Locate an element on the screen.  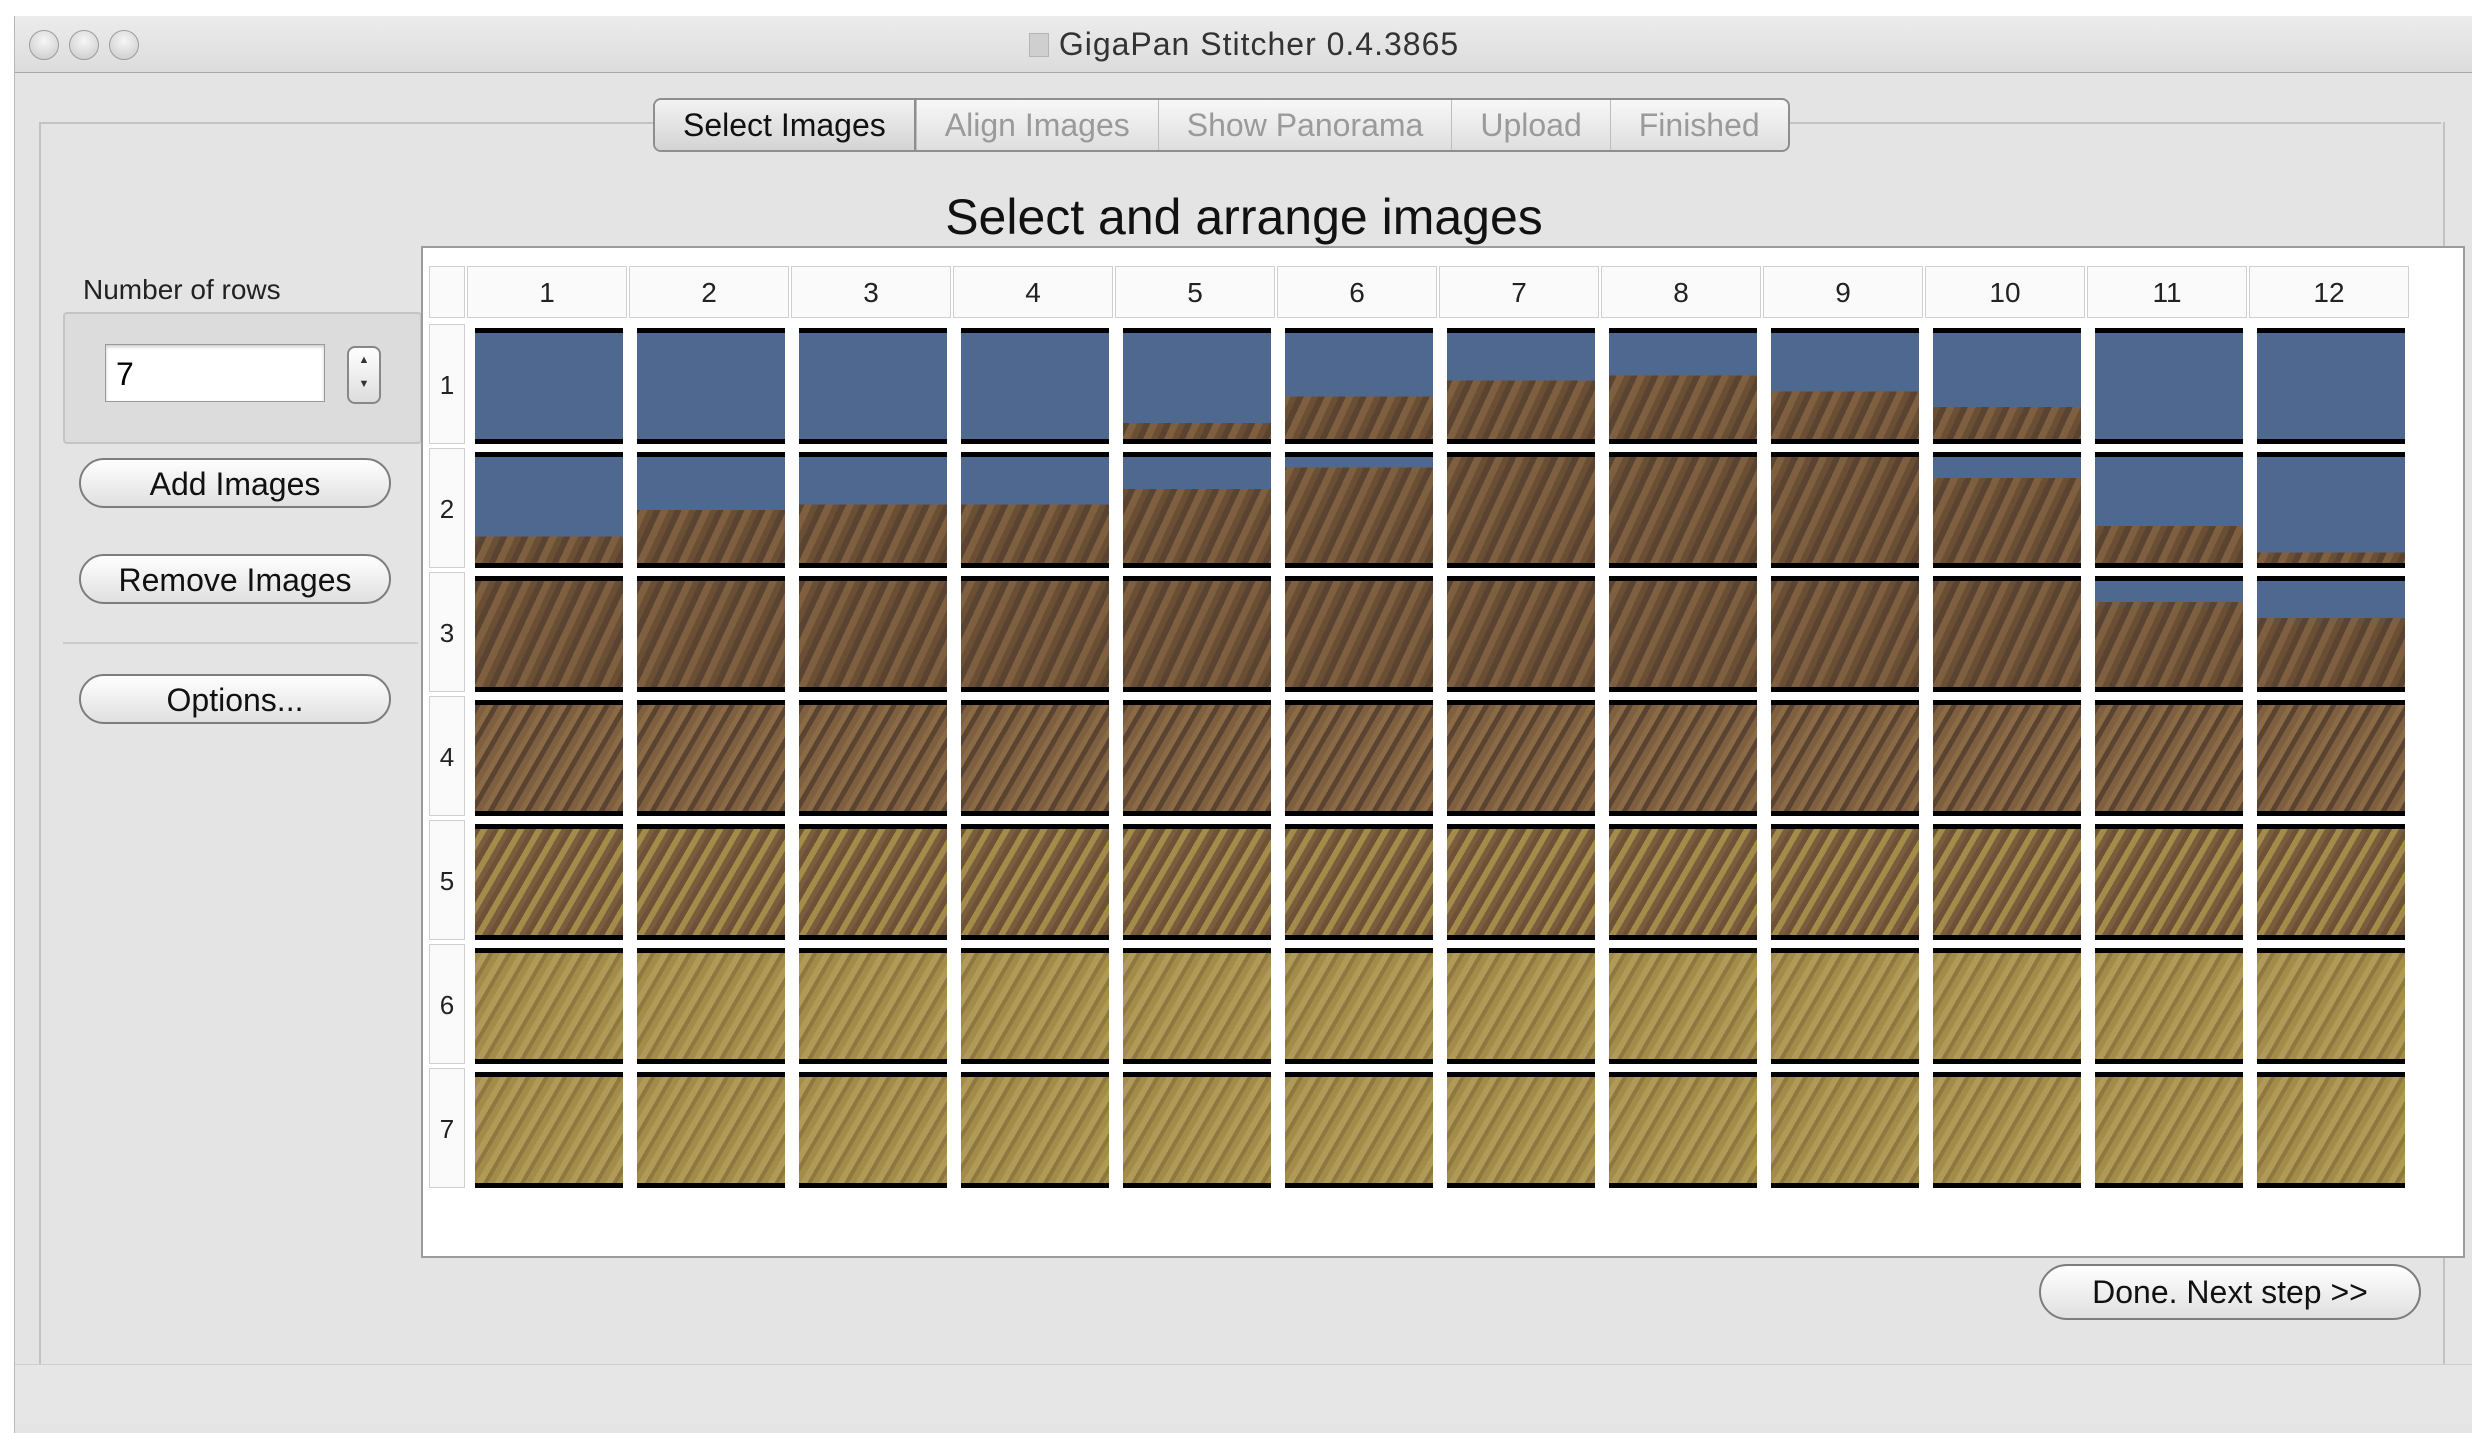
tab-upload: Upload is located at coordinates (1530, 125).